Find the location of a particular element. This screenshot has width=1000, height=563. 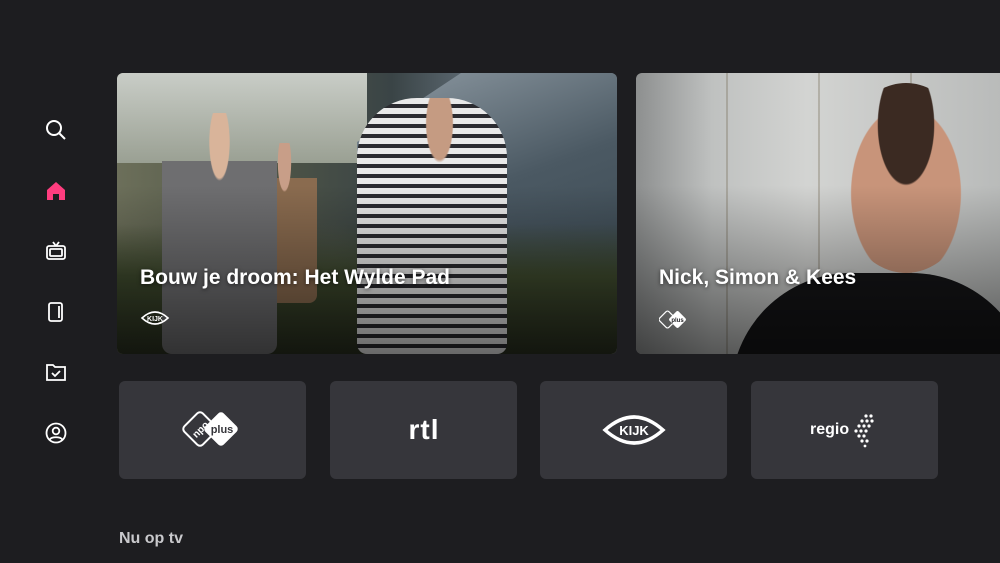

user-icon is located at coordinates (56, 433).